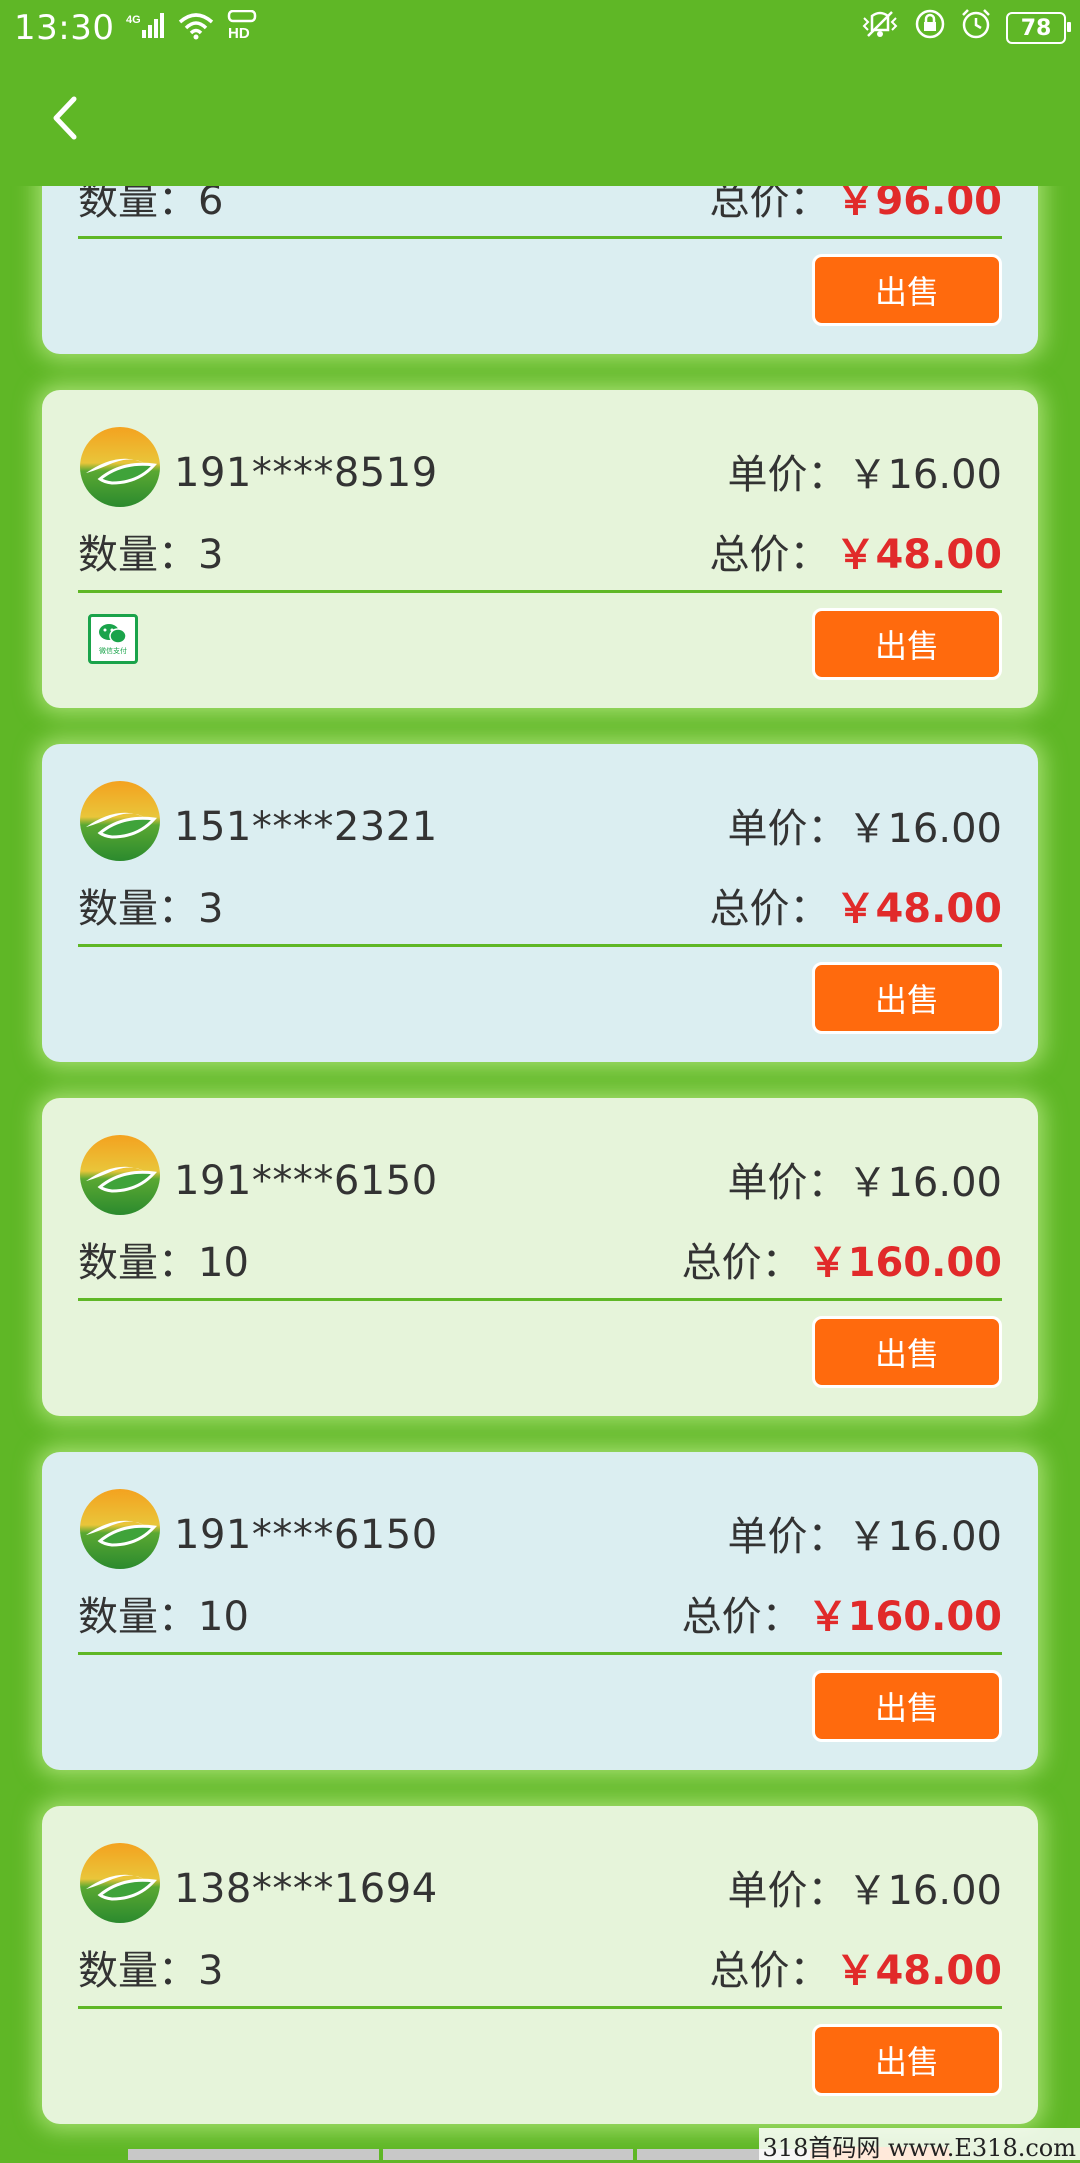 The height and width of the screenshot is (2163, 1080). Describe the element at coordinates (113, 639) in the screenshot. I see `wechat-pay-icon: 微信支付` at that location.